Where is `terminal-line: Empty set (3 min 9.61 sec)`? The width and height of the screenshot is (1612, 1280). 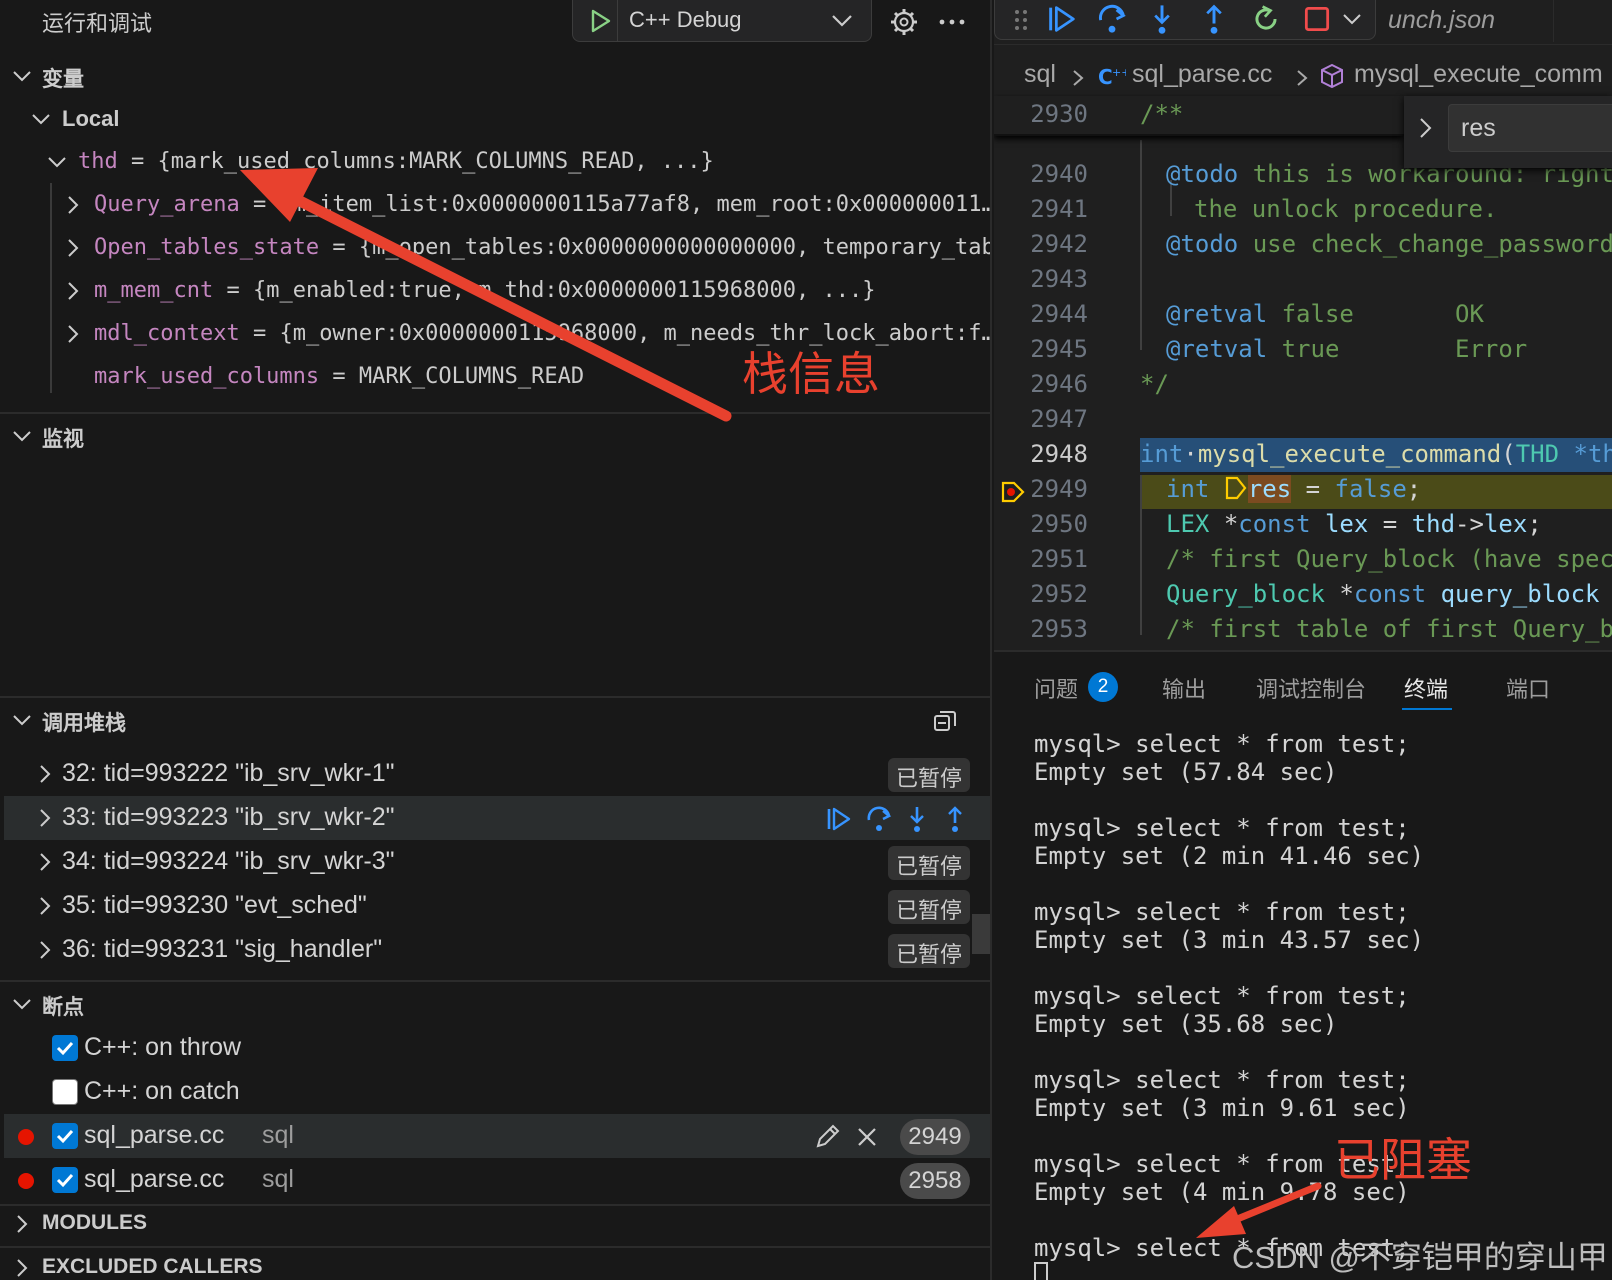 terminal-line: Empty set (3 min 9.61 sec) is located at coordinates (1222, 1108).